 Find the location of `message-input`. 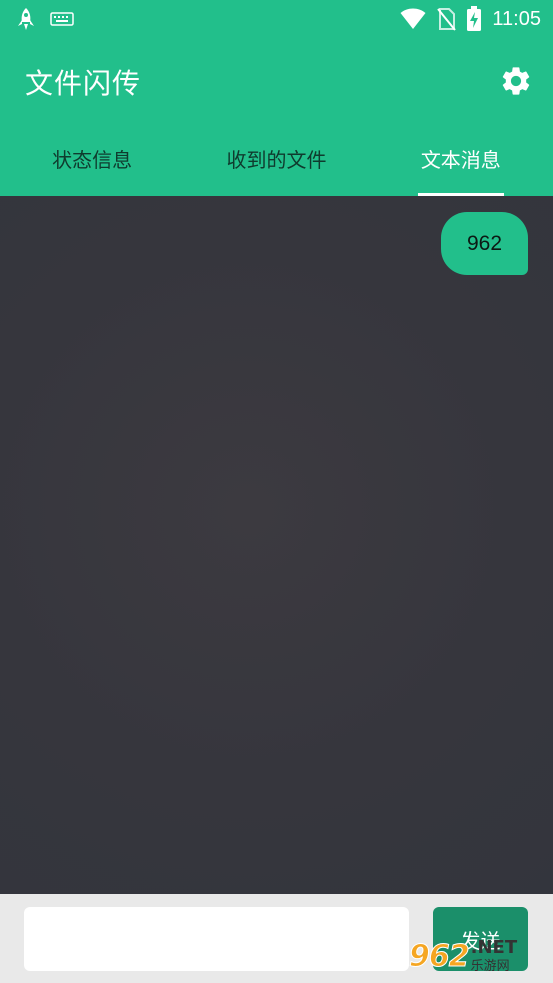

message-input is located at coordinates (216, 939).